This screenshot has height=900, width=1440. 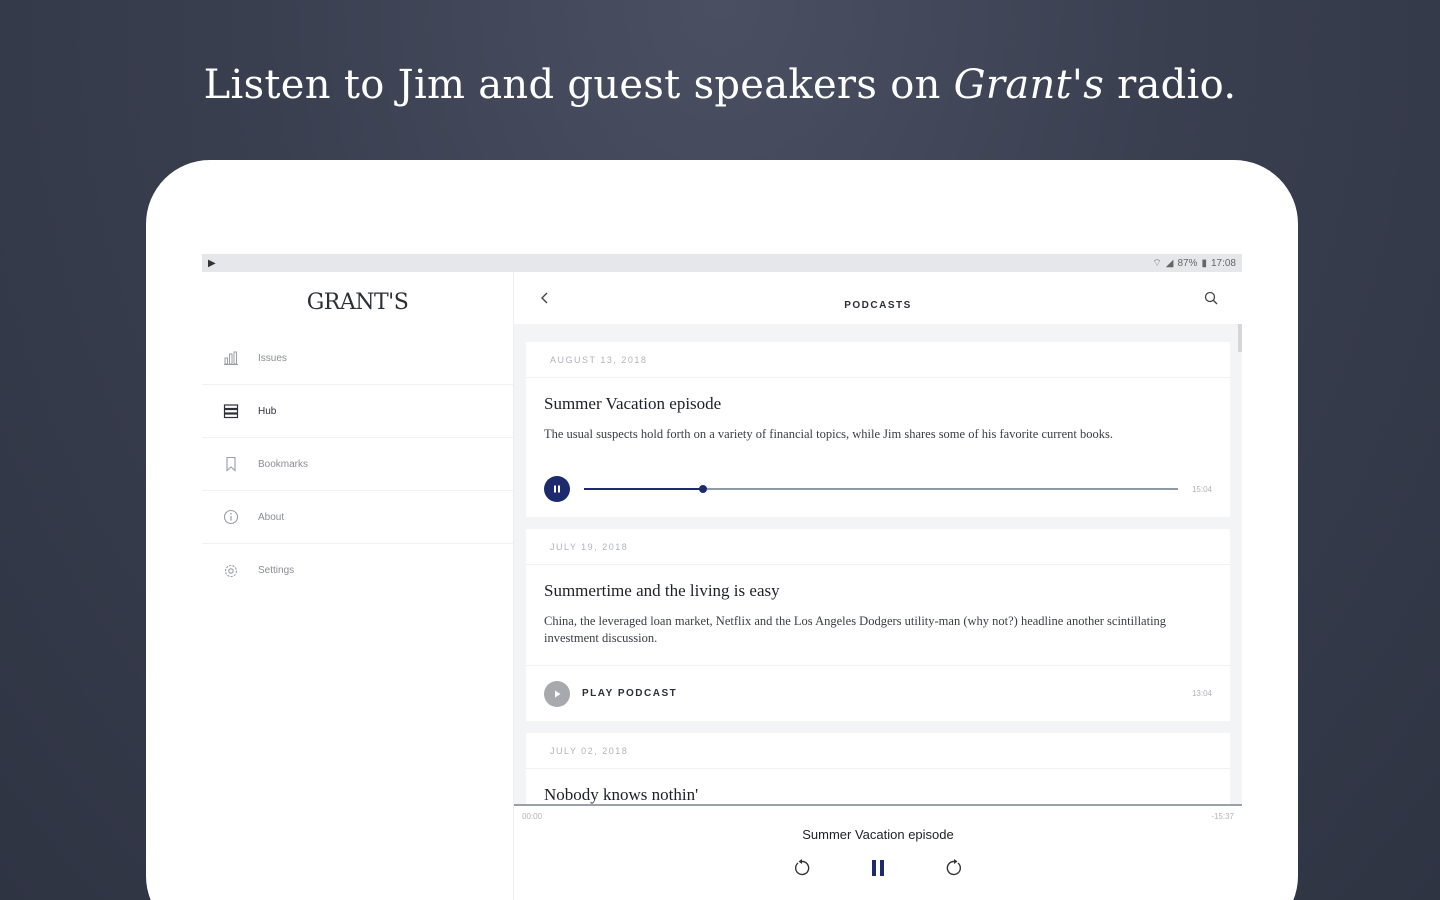 What do you see at coordinates (662, 590) in the screenshot?
I see `card-title: Summertime and the living is easy` at bounding box center [662, 590].